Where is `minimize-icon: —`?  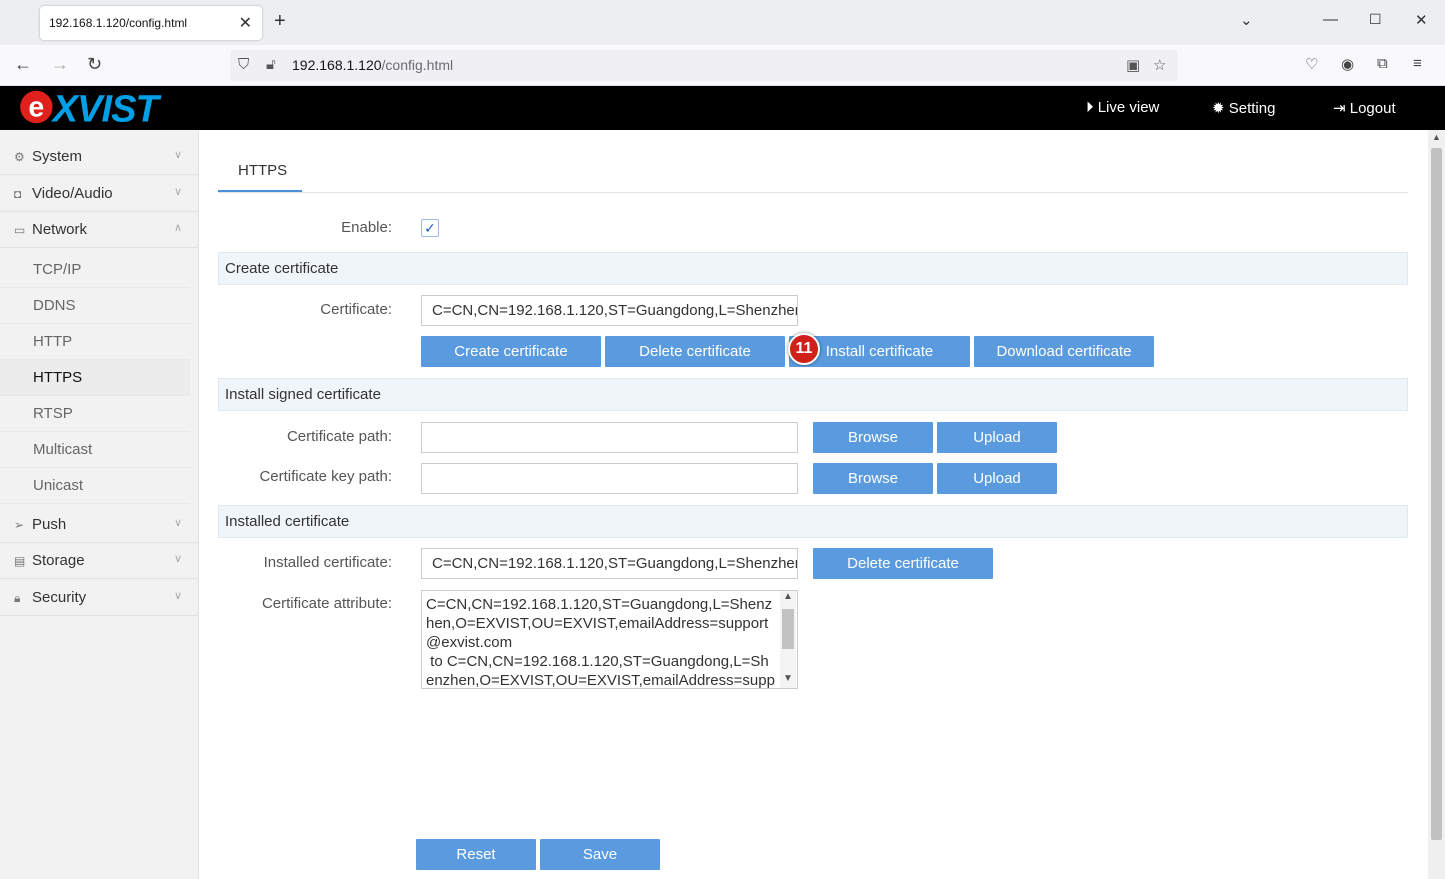
minimize-icon: — is located at coordinates (1330, 19).